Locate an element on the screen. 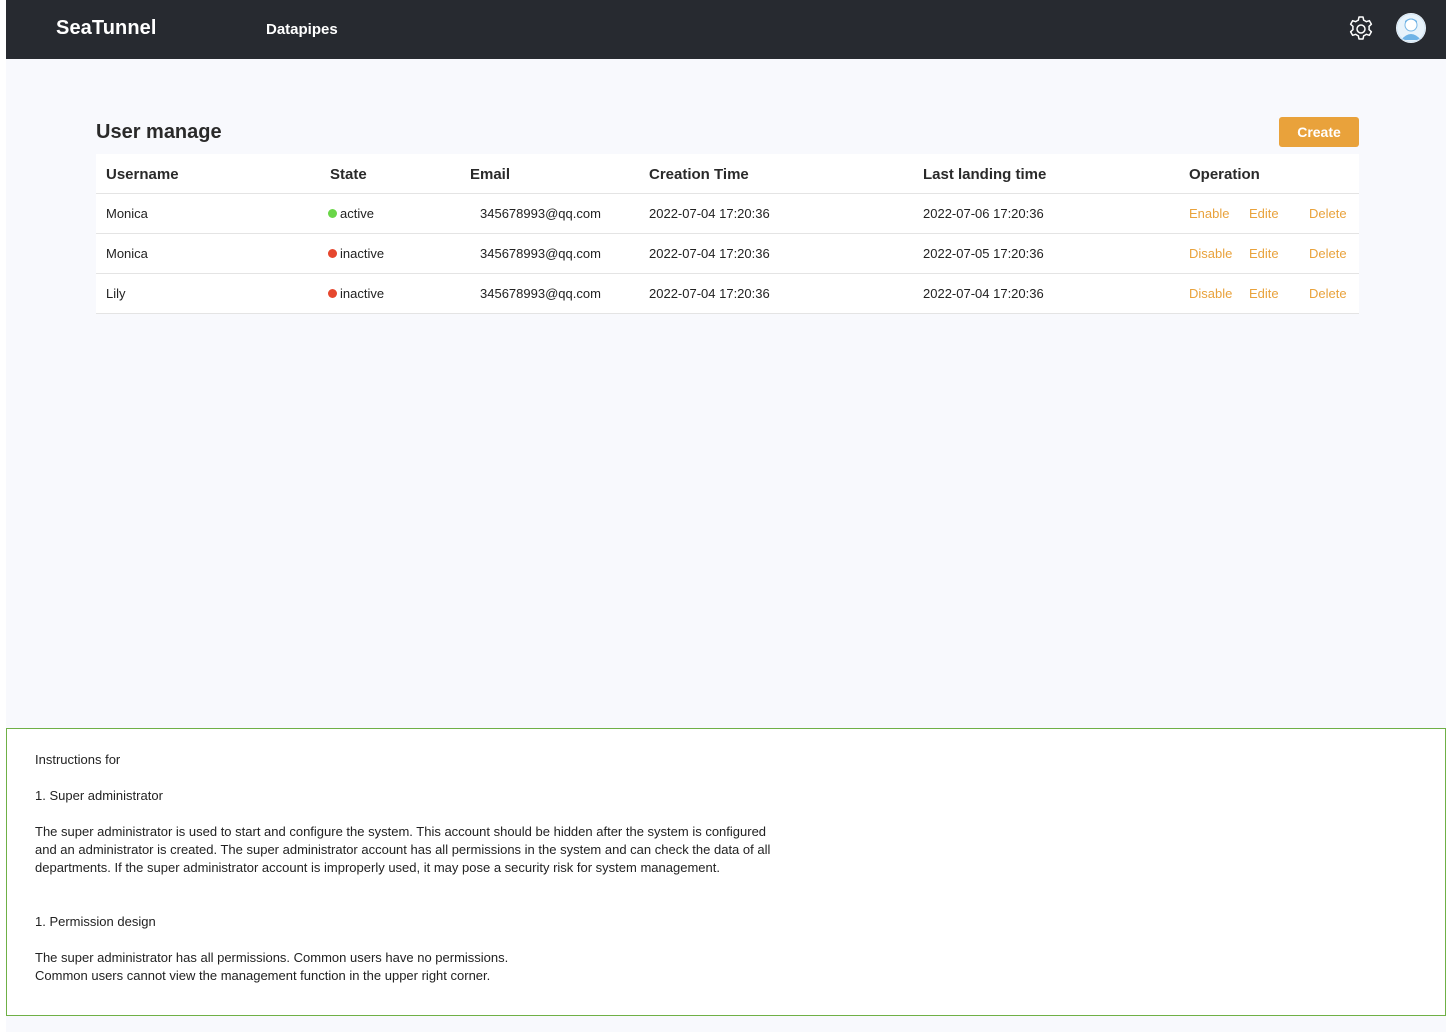 This screenshot has height=1032, width=1454. gear-icon is located at coordinates (1361, 29).